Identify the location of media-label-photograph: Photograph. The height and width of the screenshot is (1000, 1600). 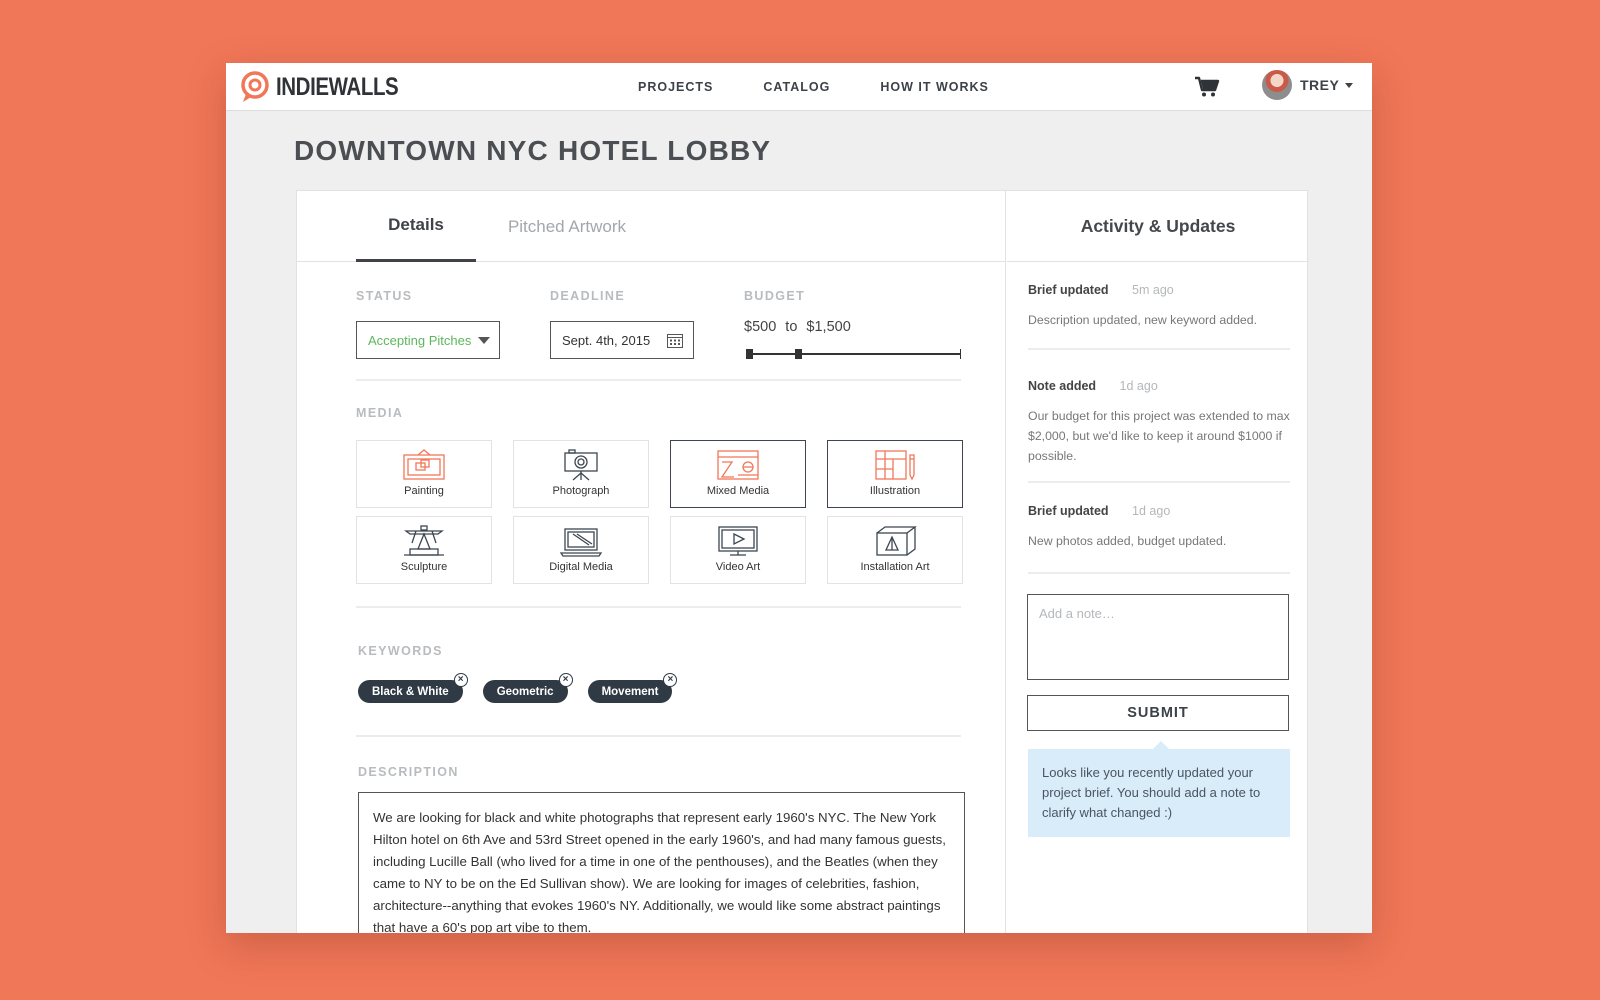
(581, 491).